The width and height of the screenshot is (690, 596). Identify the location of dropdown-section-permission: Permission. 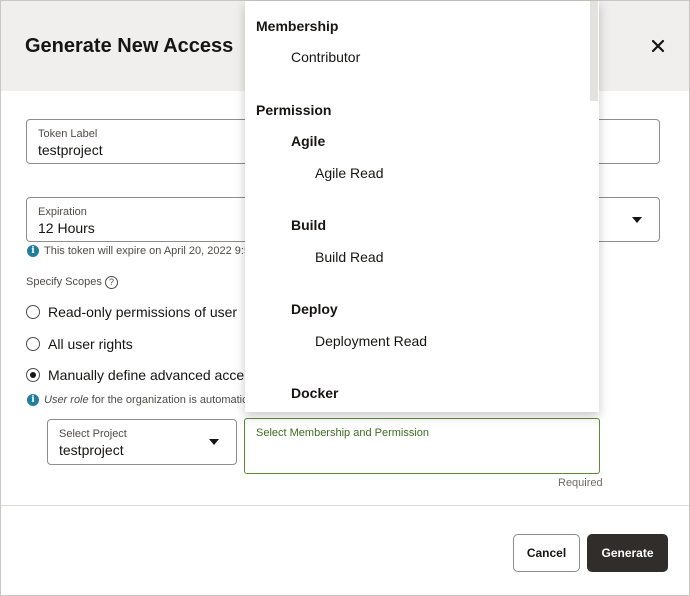
(294, 110).